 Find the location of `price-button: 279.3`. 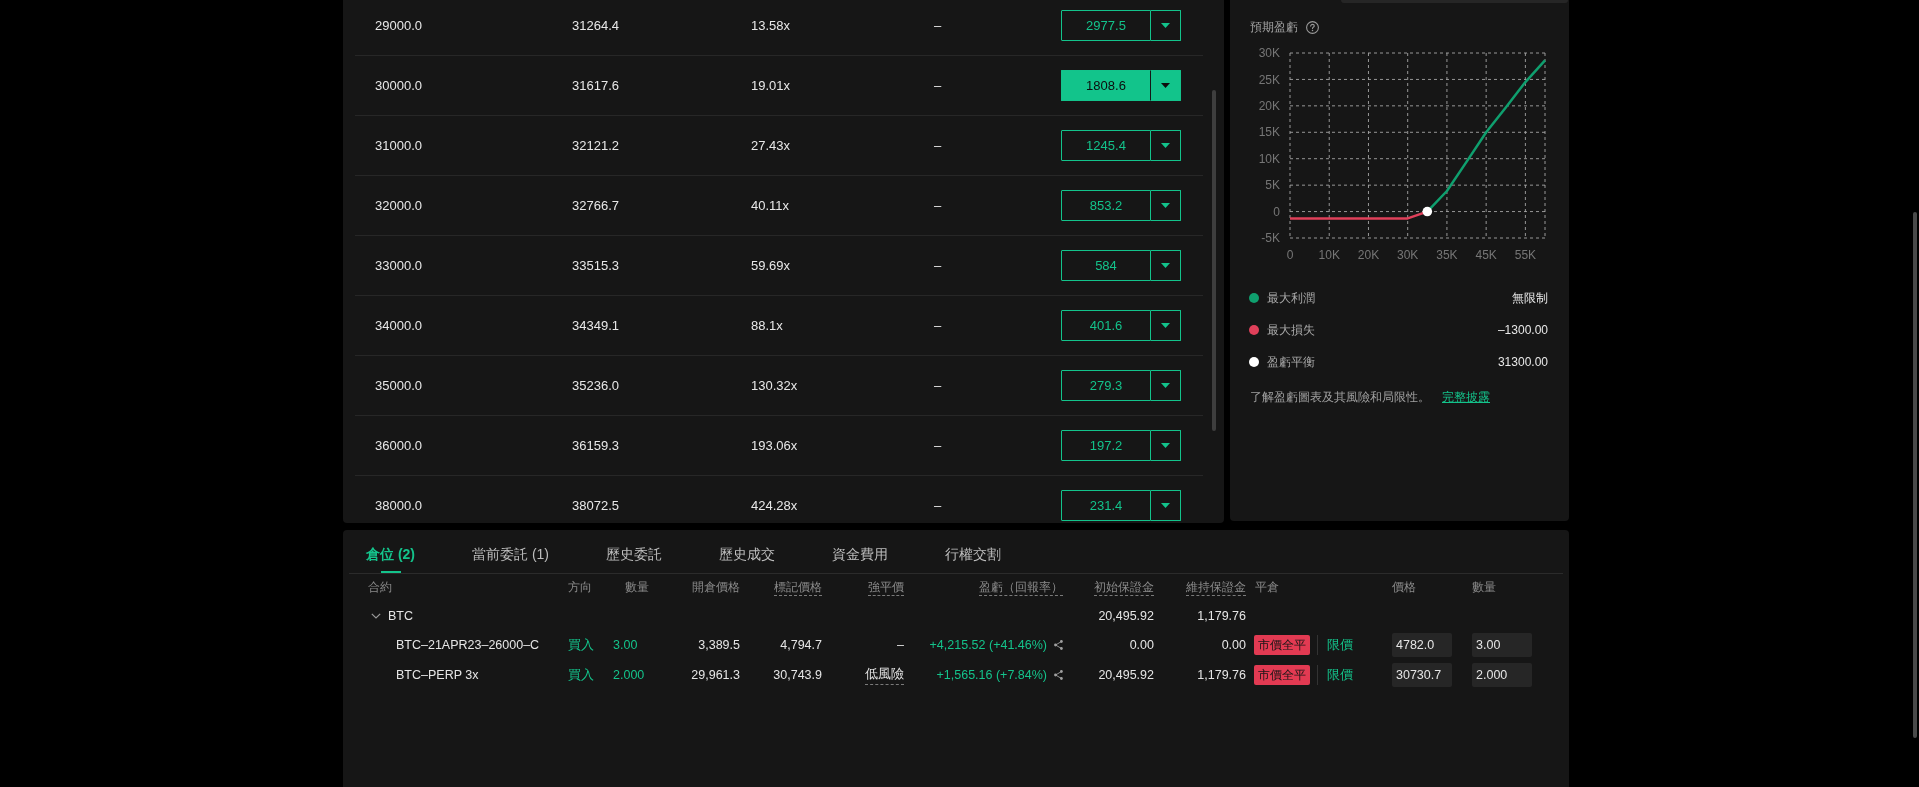

price-button: 279.3 is located at coordinates (1106, 385).